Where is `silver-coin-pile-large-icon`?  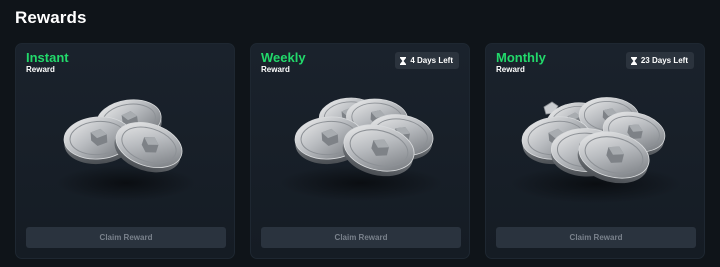 silver-coin-pile-large-icon is located at coordinates (596, 149).